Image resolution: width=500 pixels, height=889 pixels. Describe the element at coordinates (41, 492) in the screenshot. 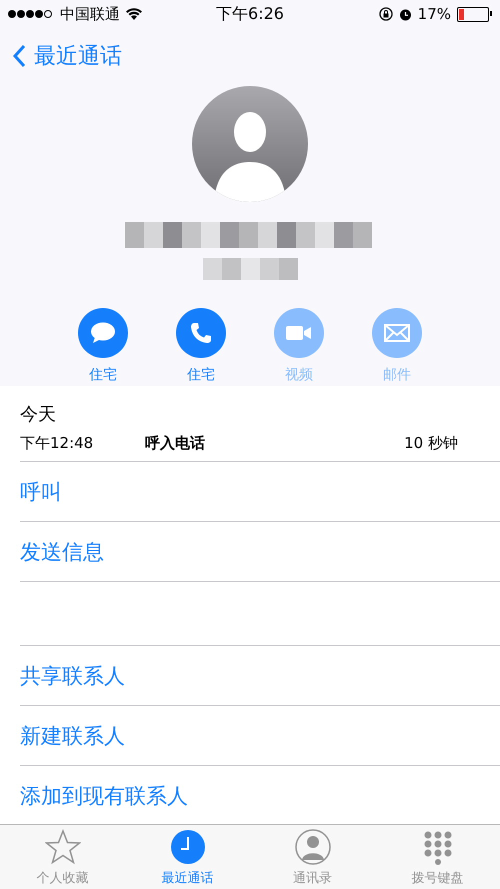

I see `option-link: 呼叫` at that location.